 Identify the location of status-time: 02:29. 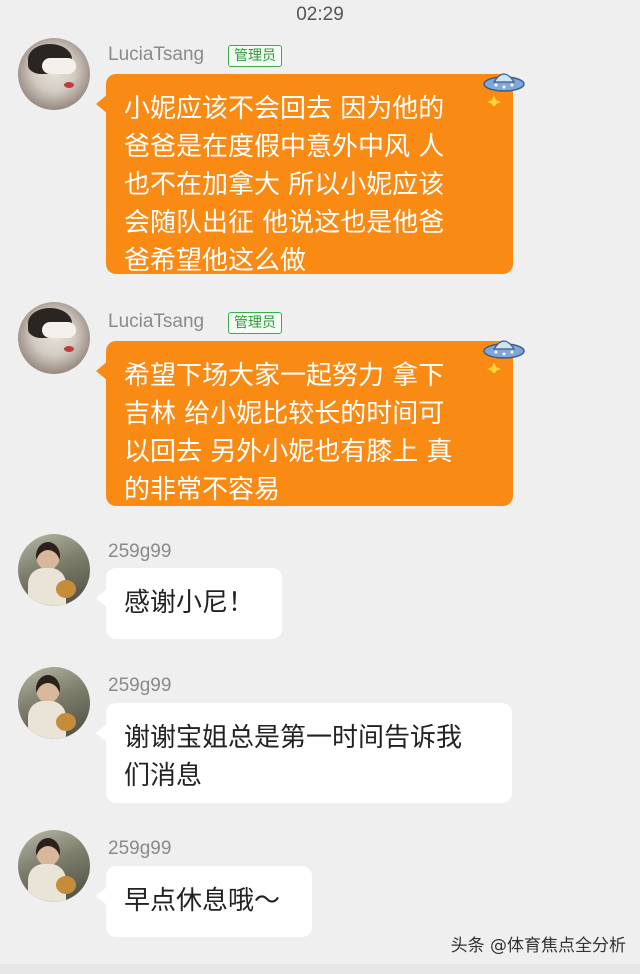
(320, 14).